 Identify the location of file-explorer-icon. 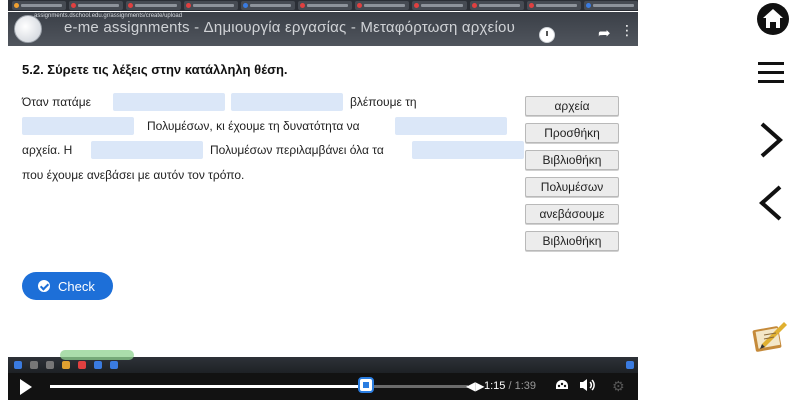
(66, 365).